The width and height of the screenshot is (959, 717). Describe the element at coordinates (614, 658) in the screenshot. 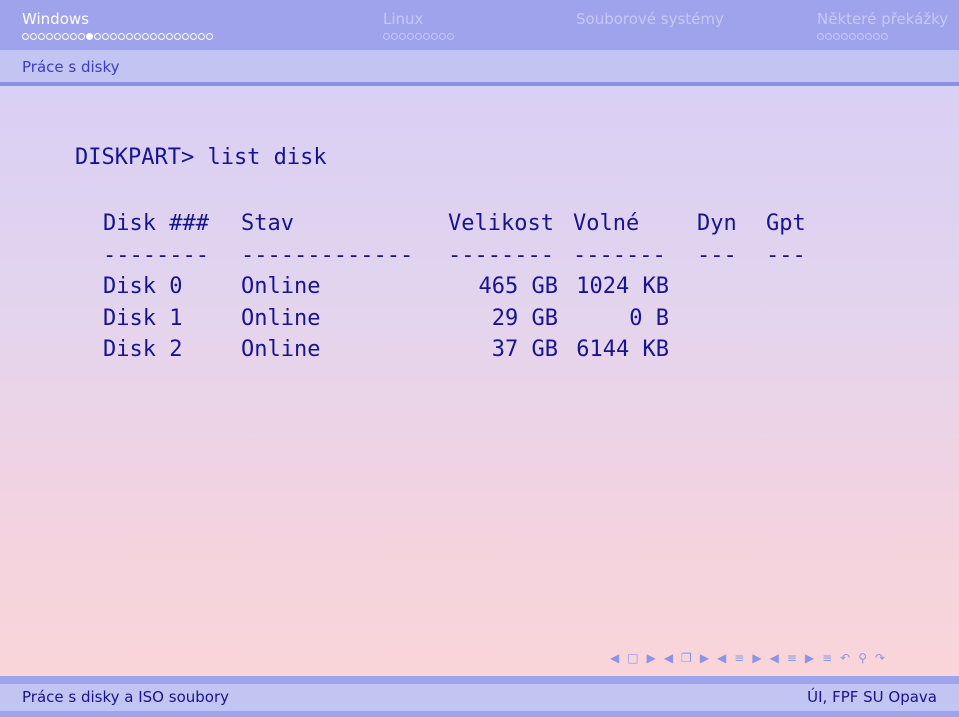

I see `prev-frame-arrow-icon: ◀` at that location.